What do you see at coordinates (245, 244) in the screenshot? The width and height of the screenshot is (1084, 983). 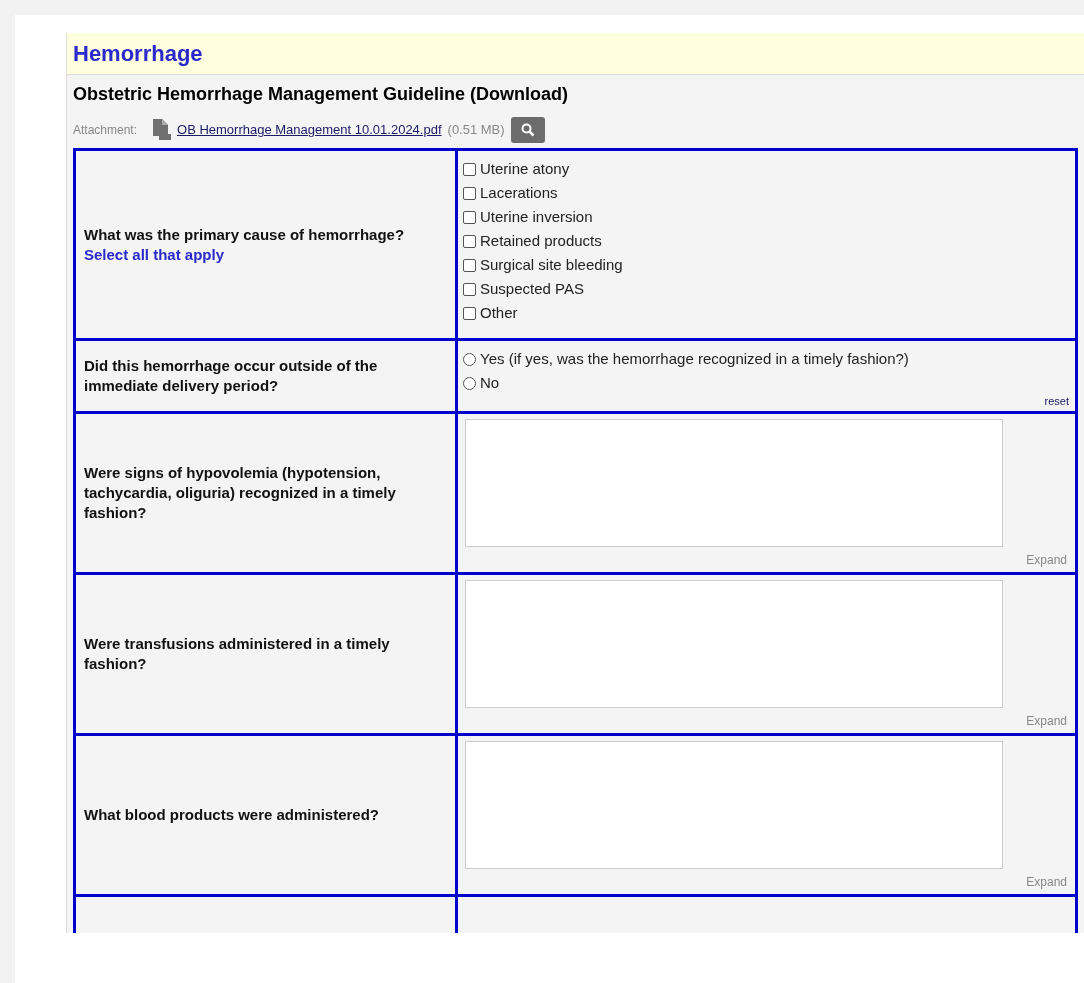 I see `question-text: What was the primary cause of hemorrhage? Select all that apply` at bounding box center [245, 244].